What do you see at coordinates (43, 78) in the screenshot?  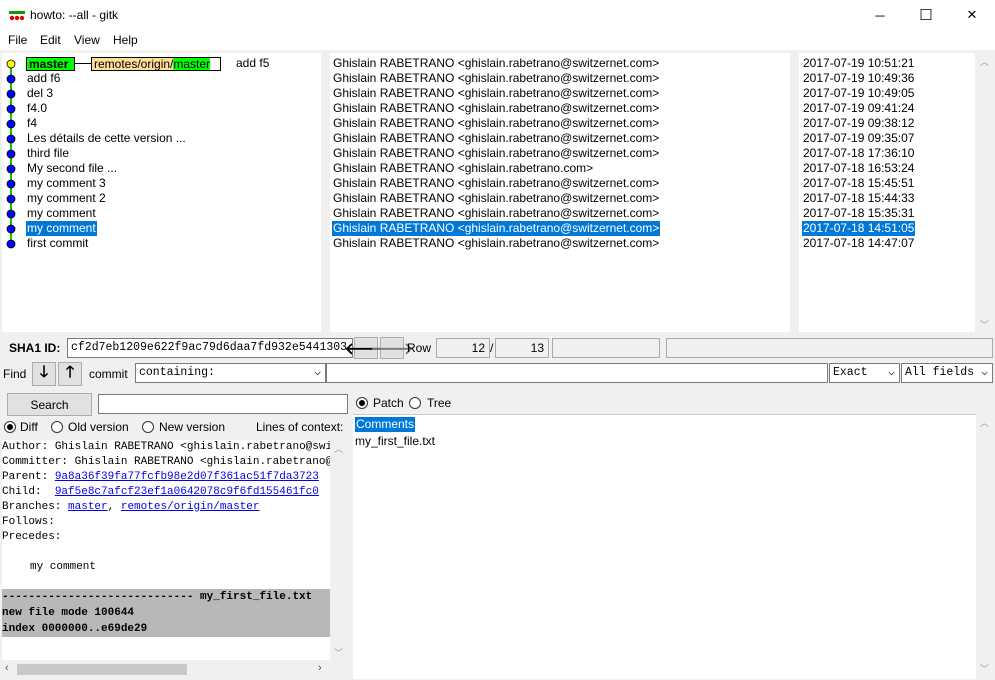 I see `commit-message-row: add f6` at bounding box center [43, 78].